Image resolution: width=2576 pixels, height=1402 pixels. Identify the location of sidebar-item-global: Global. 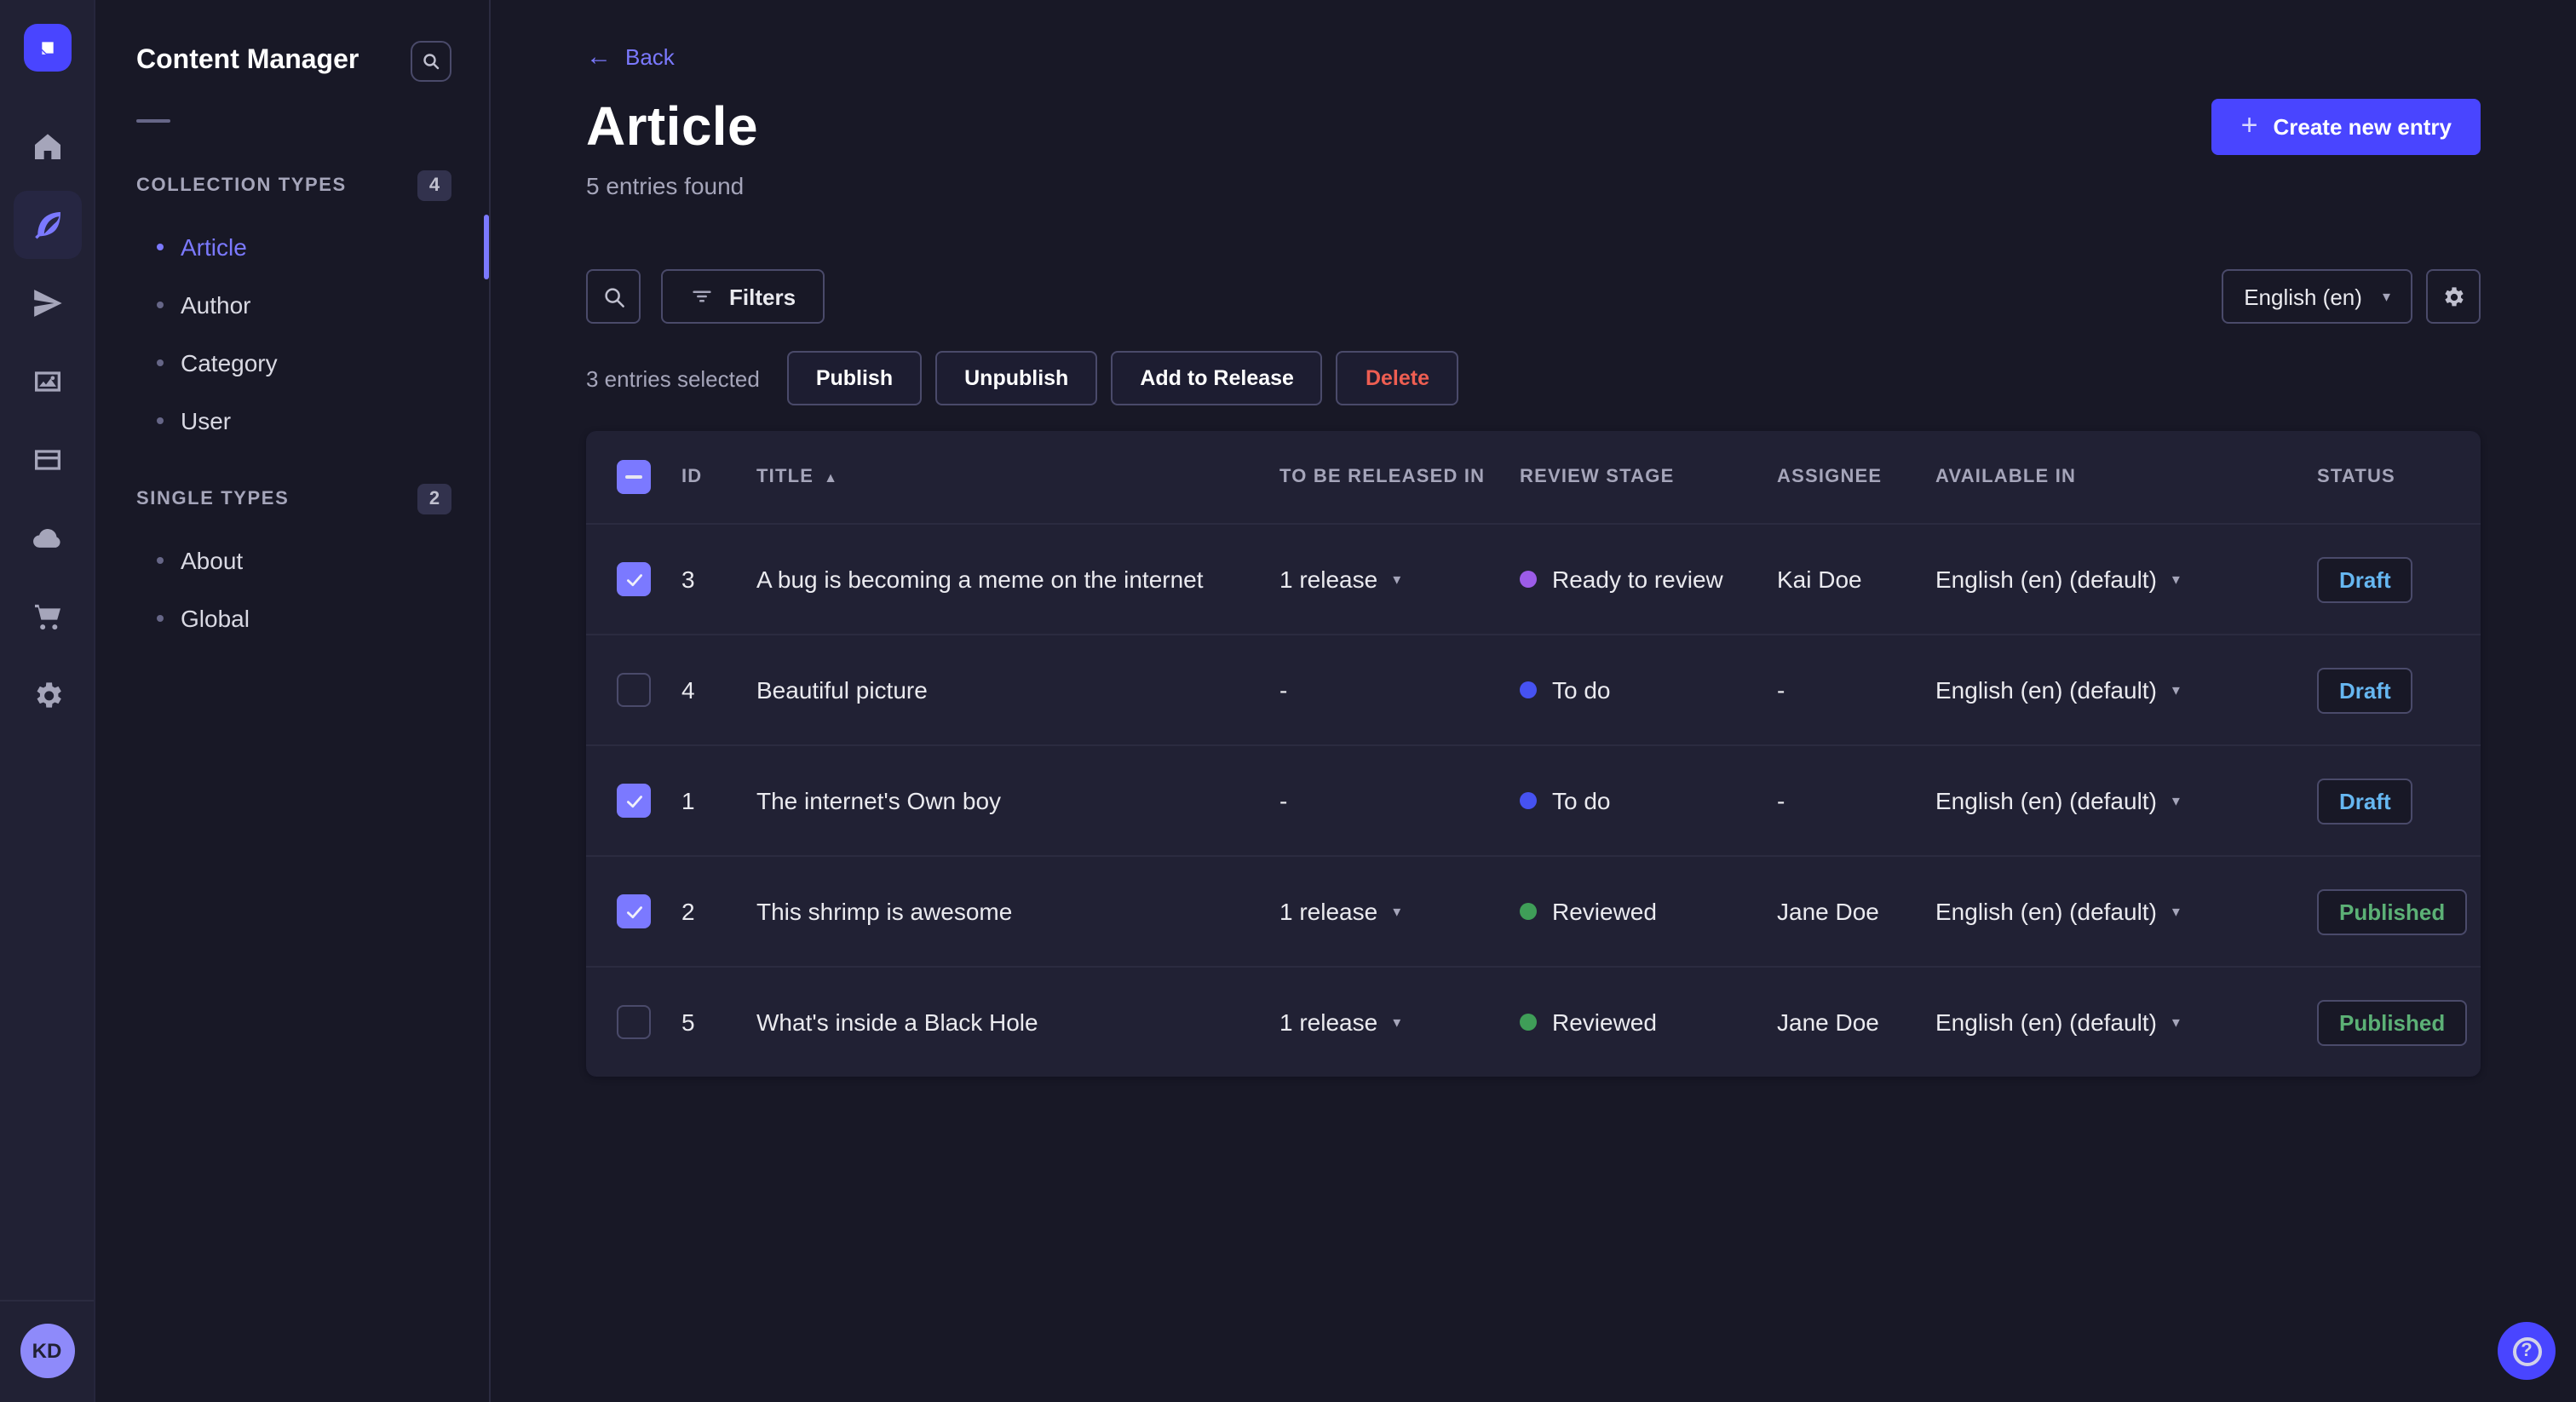
(292, 618).